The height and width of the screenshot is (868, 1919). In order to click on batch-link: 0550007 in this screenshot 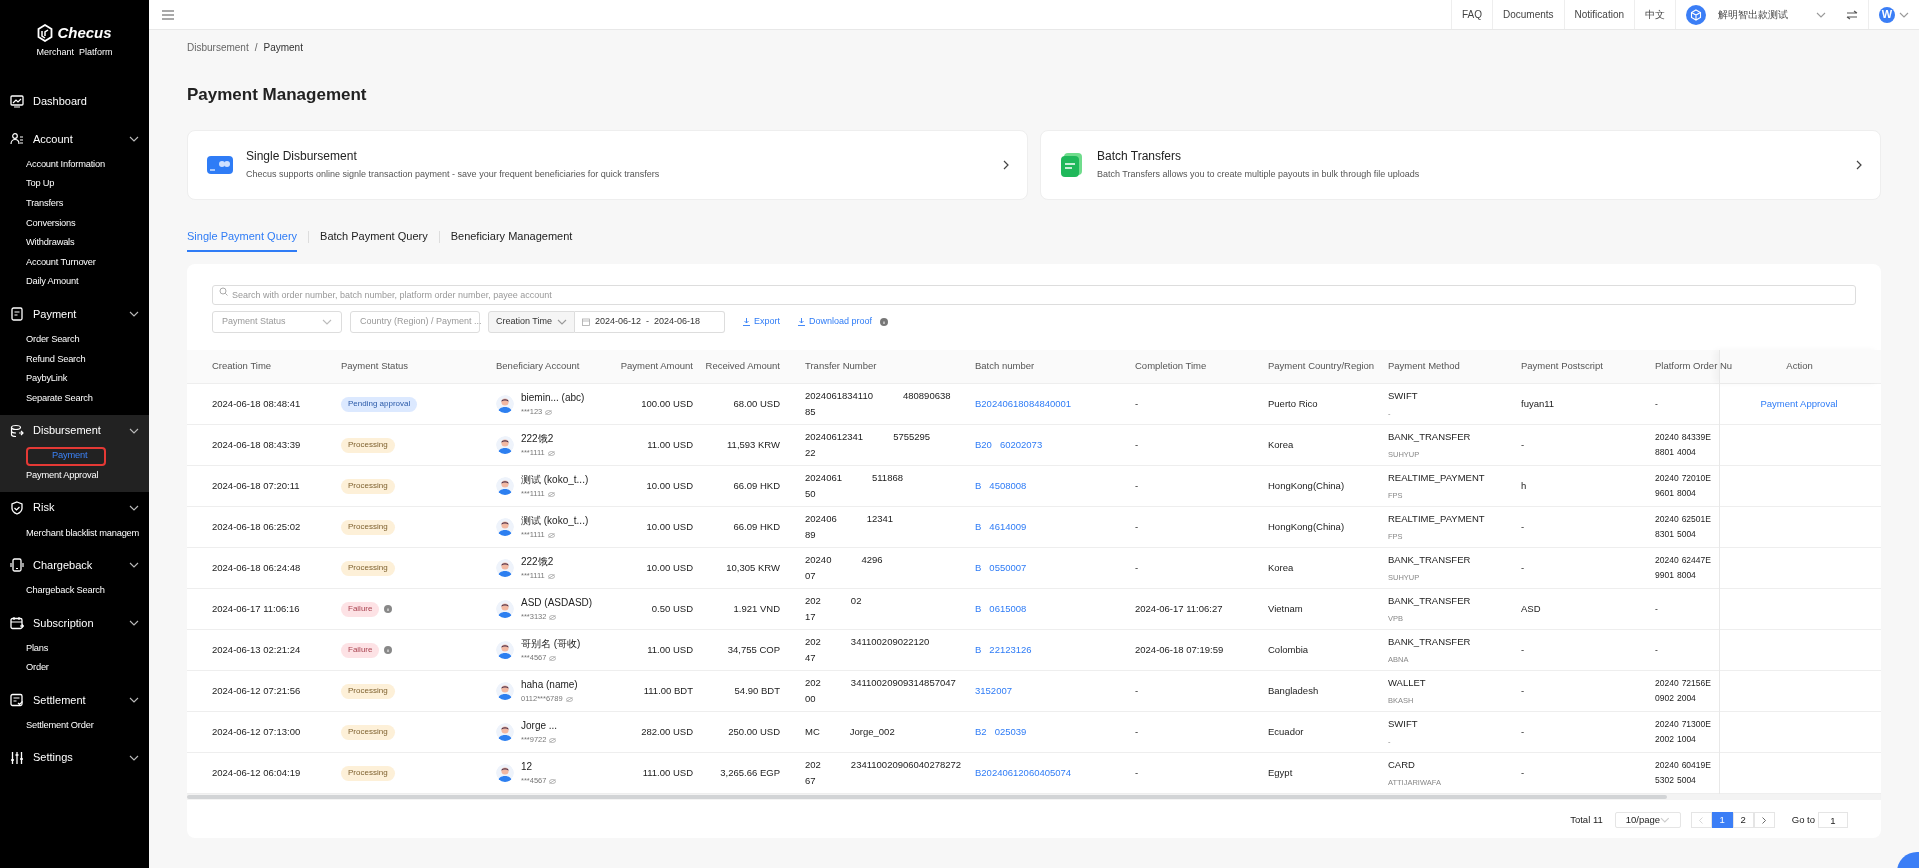, I will do `click(1008, 568)`.